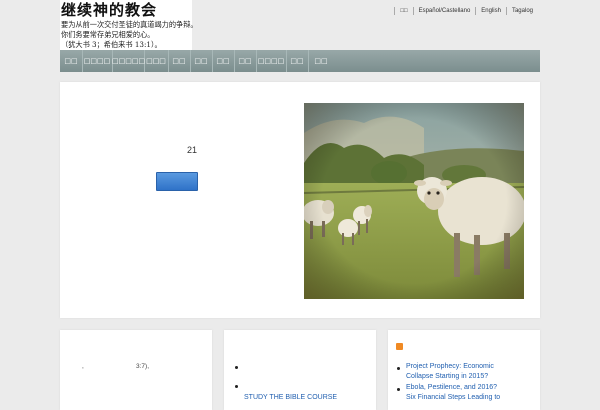  I want to click on left-card-text-1: ,, so click(83, 366).